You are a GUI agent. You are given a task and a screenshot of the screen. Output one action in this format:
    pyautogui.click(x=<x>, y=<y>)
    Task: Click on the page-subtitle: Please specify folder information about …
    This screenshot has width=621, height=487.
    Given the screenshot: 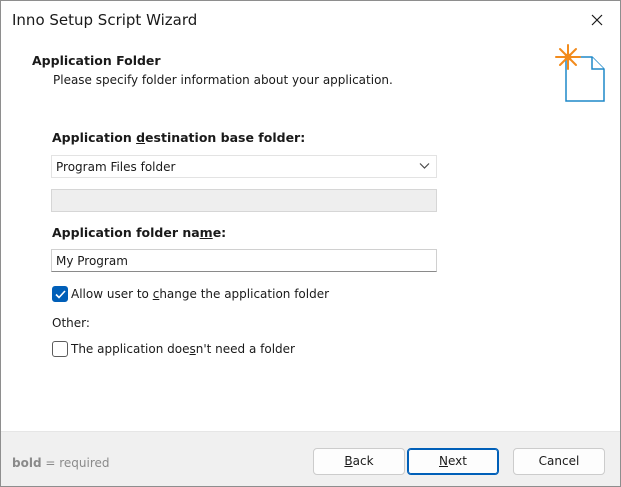 What is the action you would take?
    pyautogui.click(x=223, y=80)
    